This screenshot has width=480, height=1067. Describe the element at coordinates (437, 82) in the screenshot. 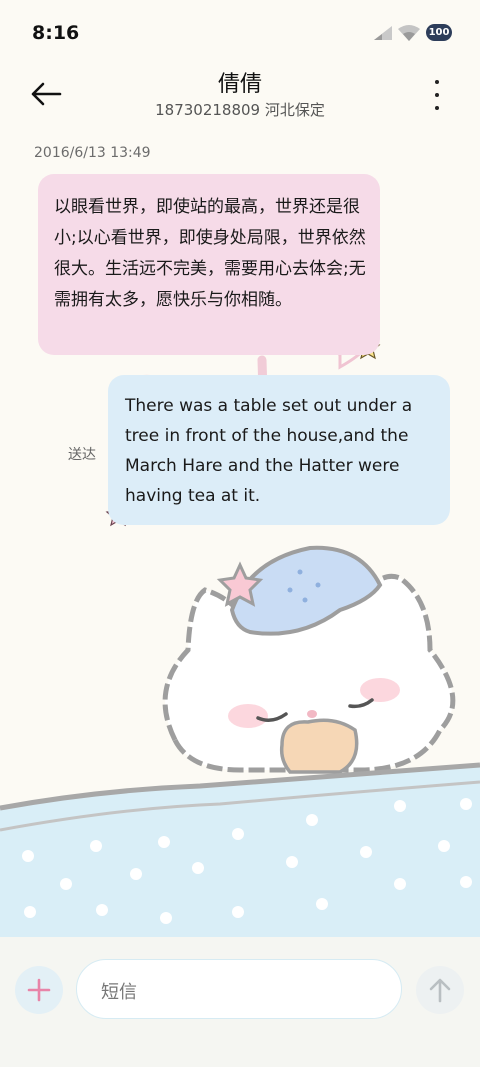

I see `more-vertical-icon` at that location.